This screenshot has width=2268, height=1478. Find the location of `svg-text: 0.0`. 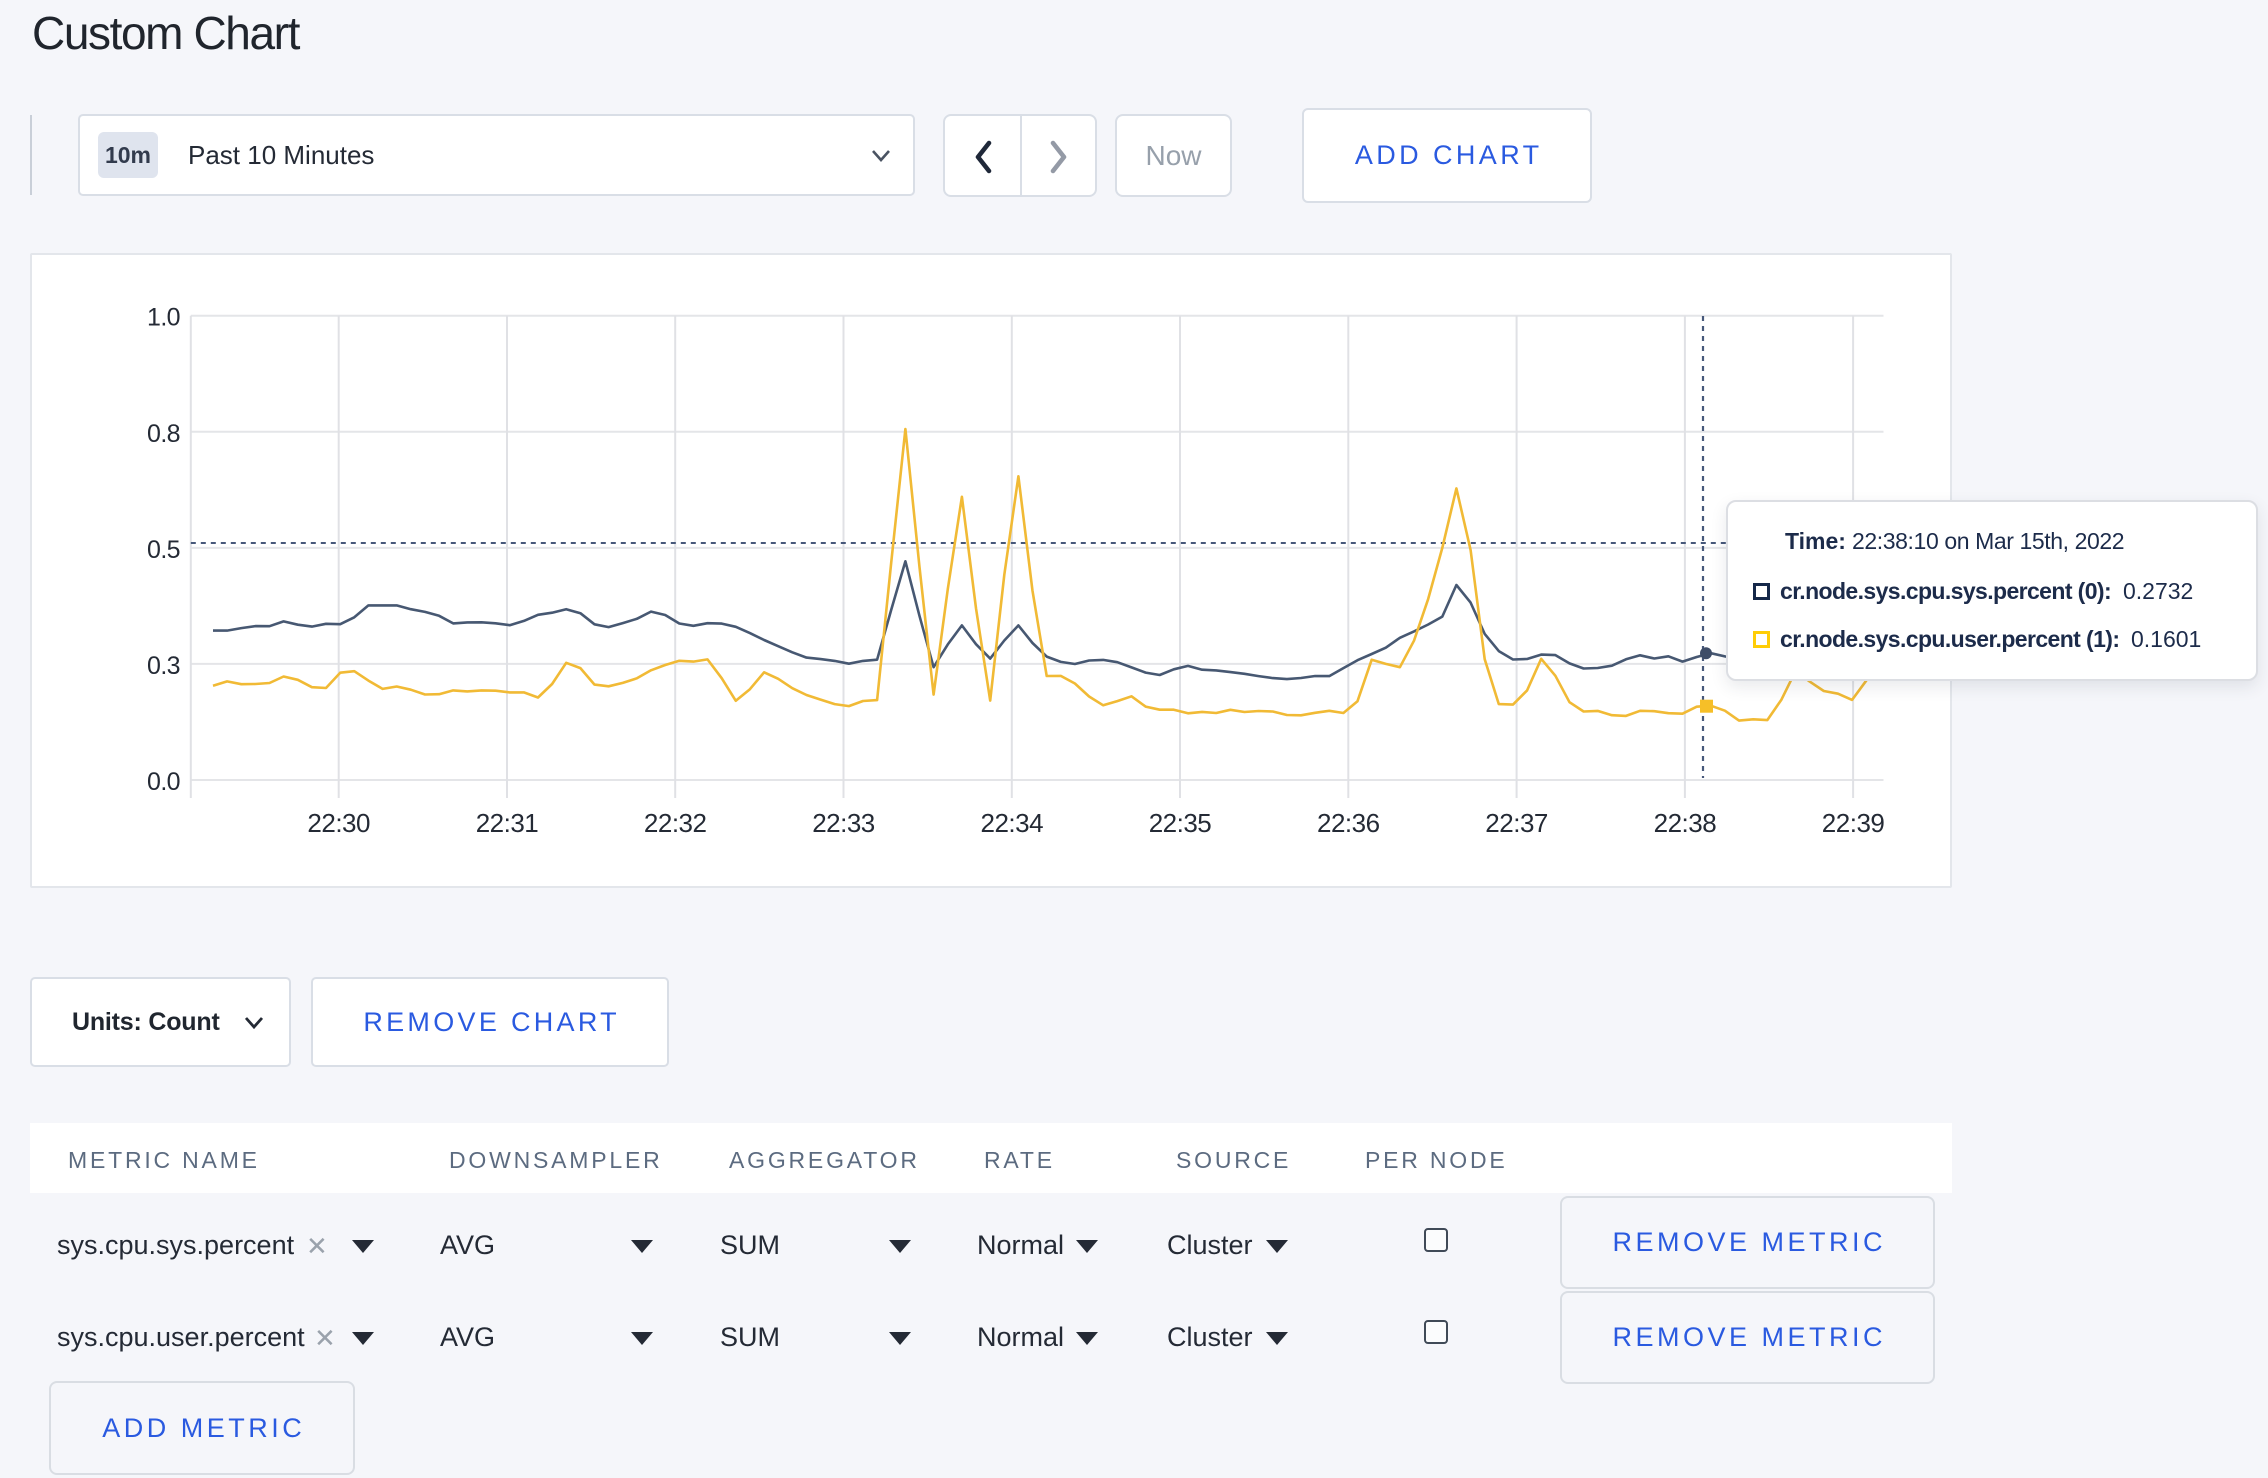

svg-text: 0.0 is located at coordinates (163, 782).